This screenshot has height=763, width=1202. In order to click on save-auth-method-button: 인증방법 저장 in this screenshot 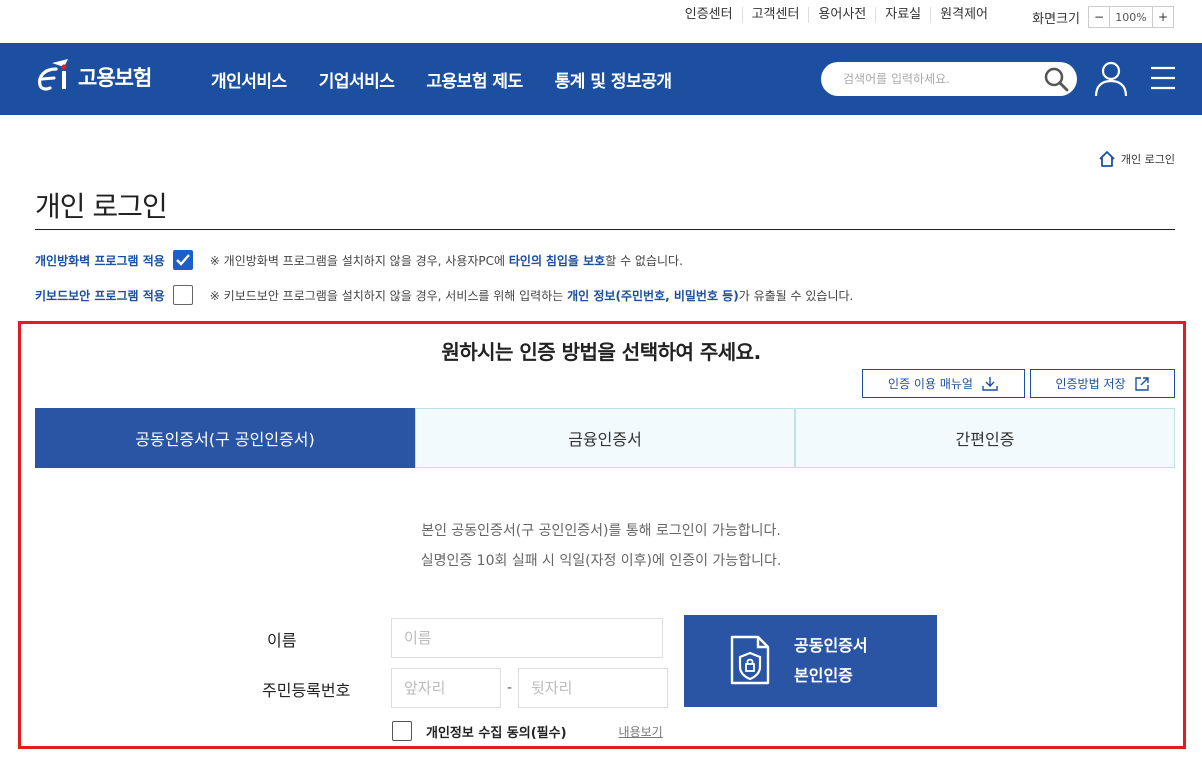, I will do `click(1102, 383)`.